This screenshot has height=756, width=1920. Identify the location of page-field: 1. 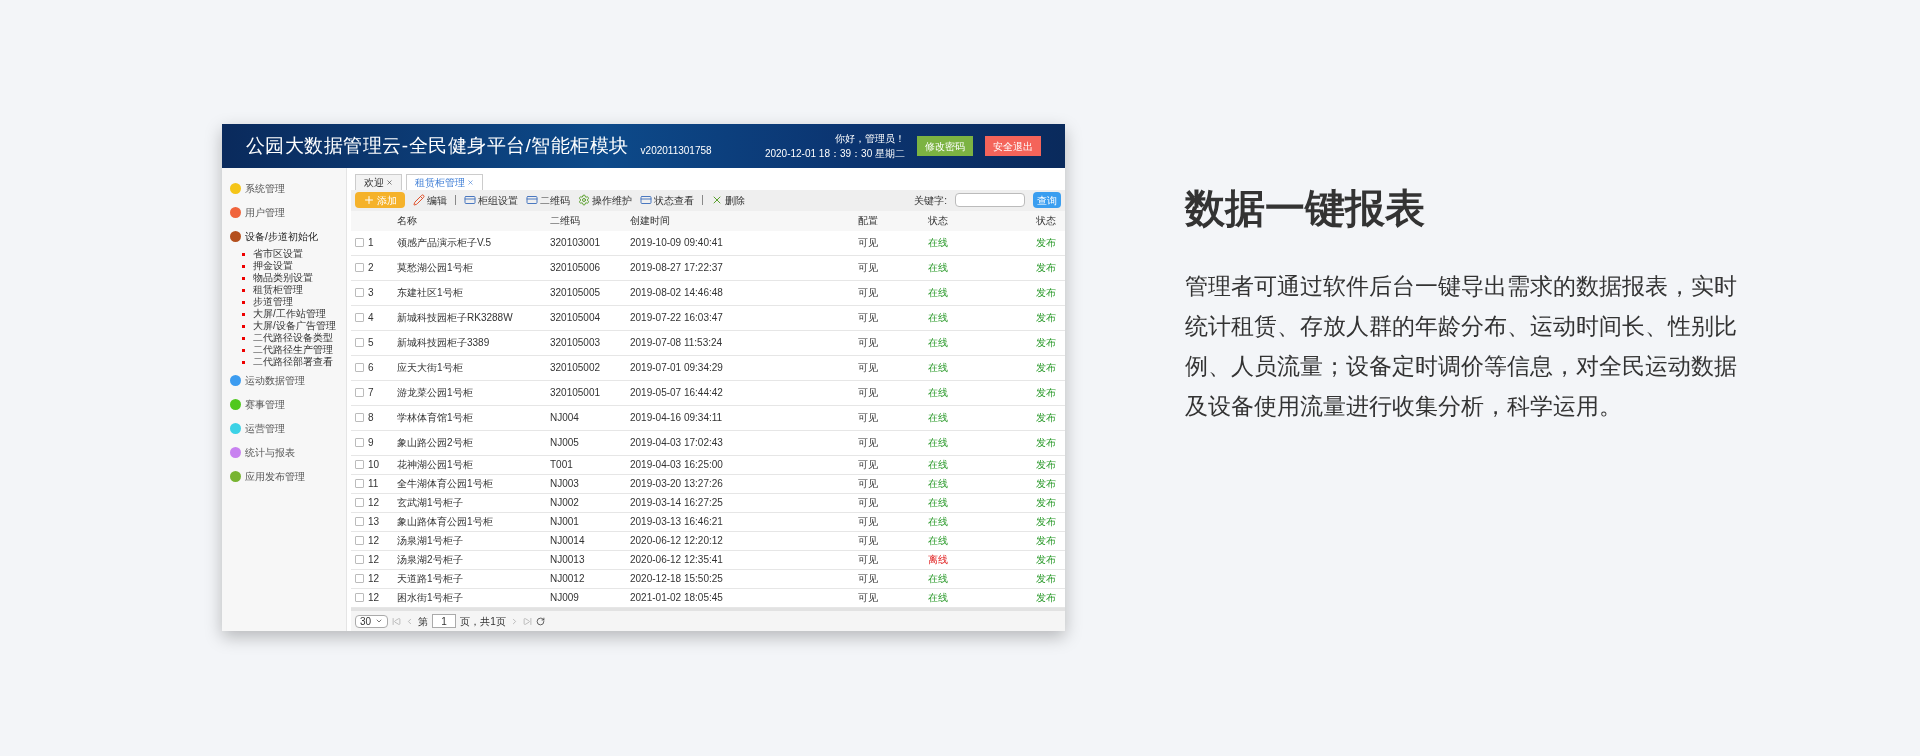
(444, 621).